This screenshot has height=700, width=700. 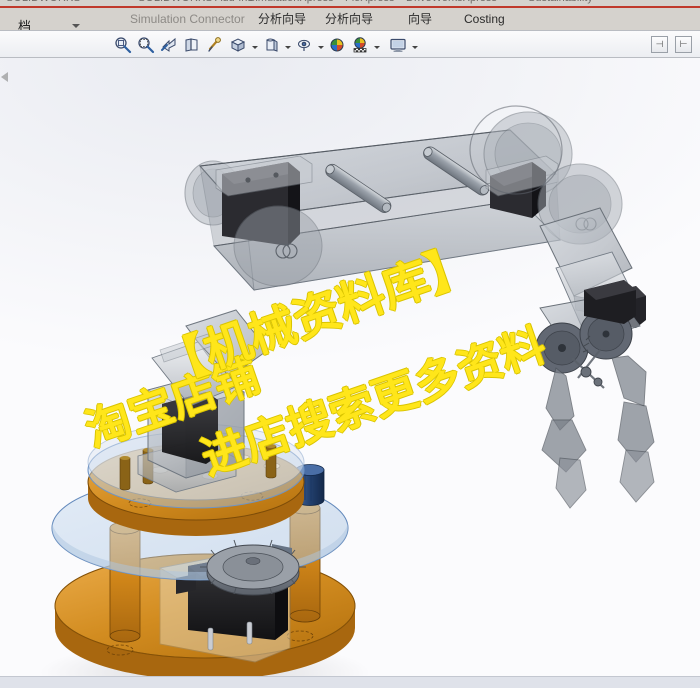 What do you see at coordinates (192, 45) in the screenshot?
I see `rotate-view-icon` at bounding box center [192, 45].